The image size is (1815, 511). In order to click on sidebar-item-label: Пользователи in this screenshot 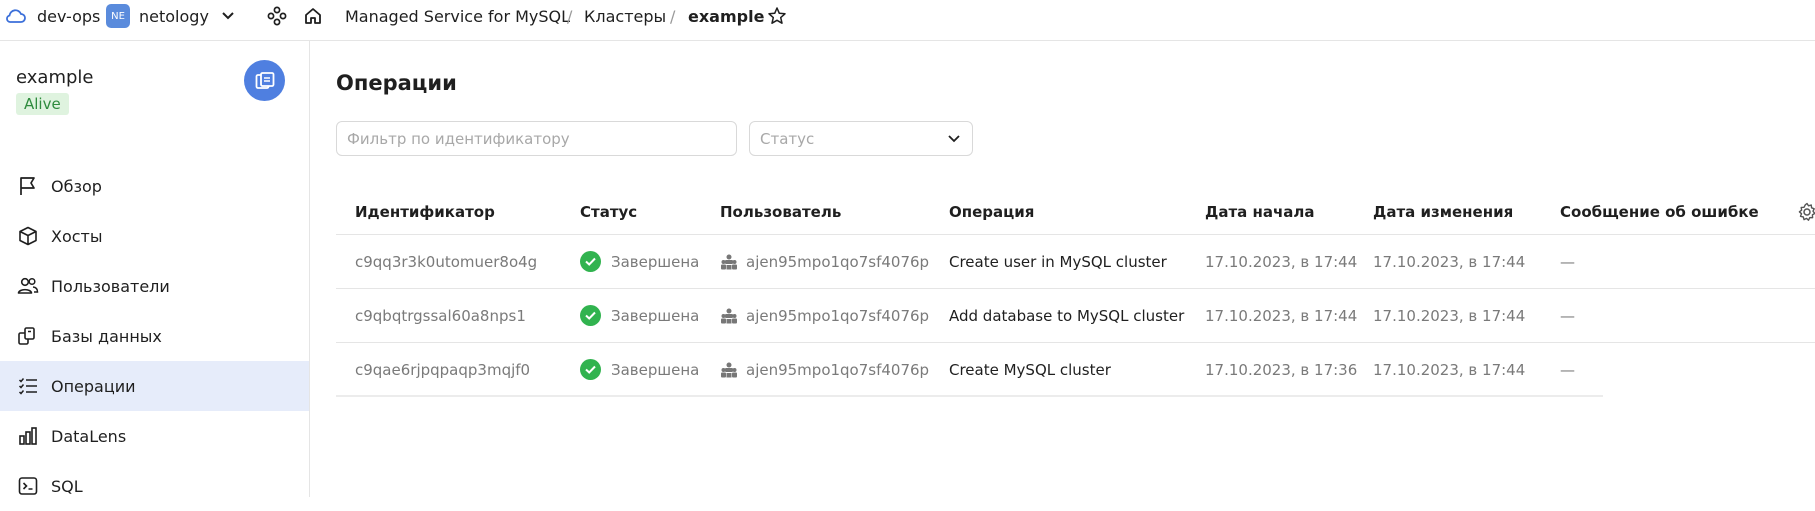, I will do `click(110, 286)`.